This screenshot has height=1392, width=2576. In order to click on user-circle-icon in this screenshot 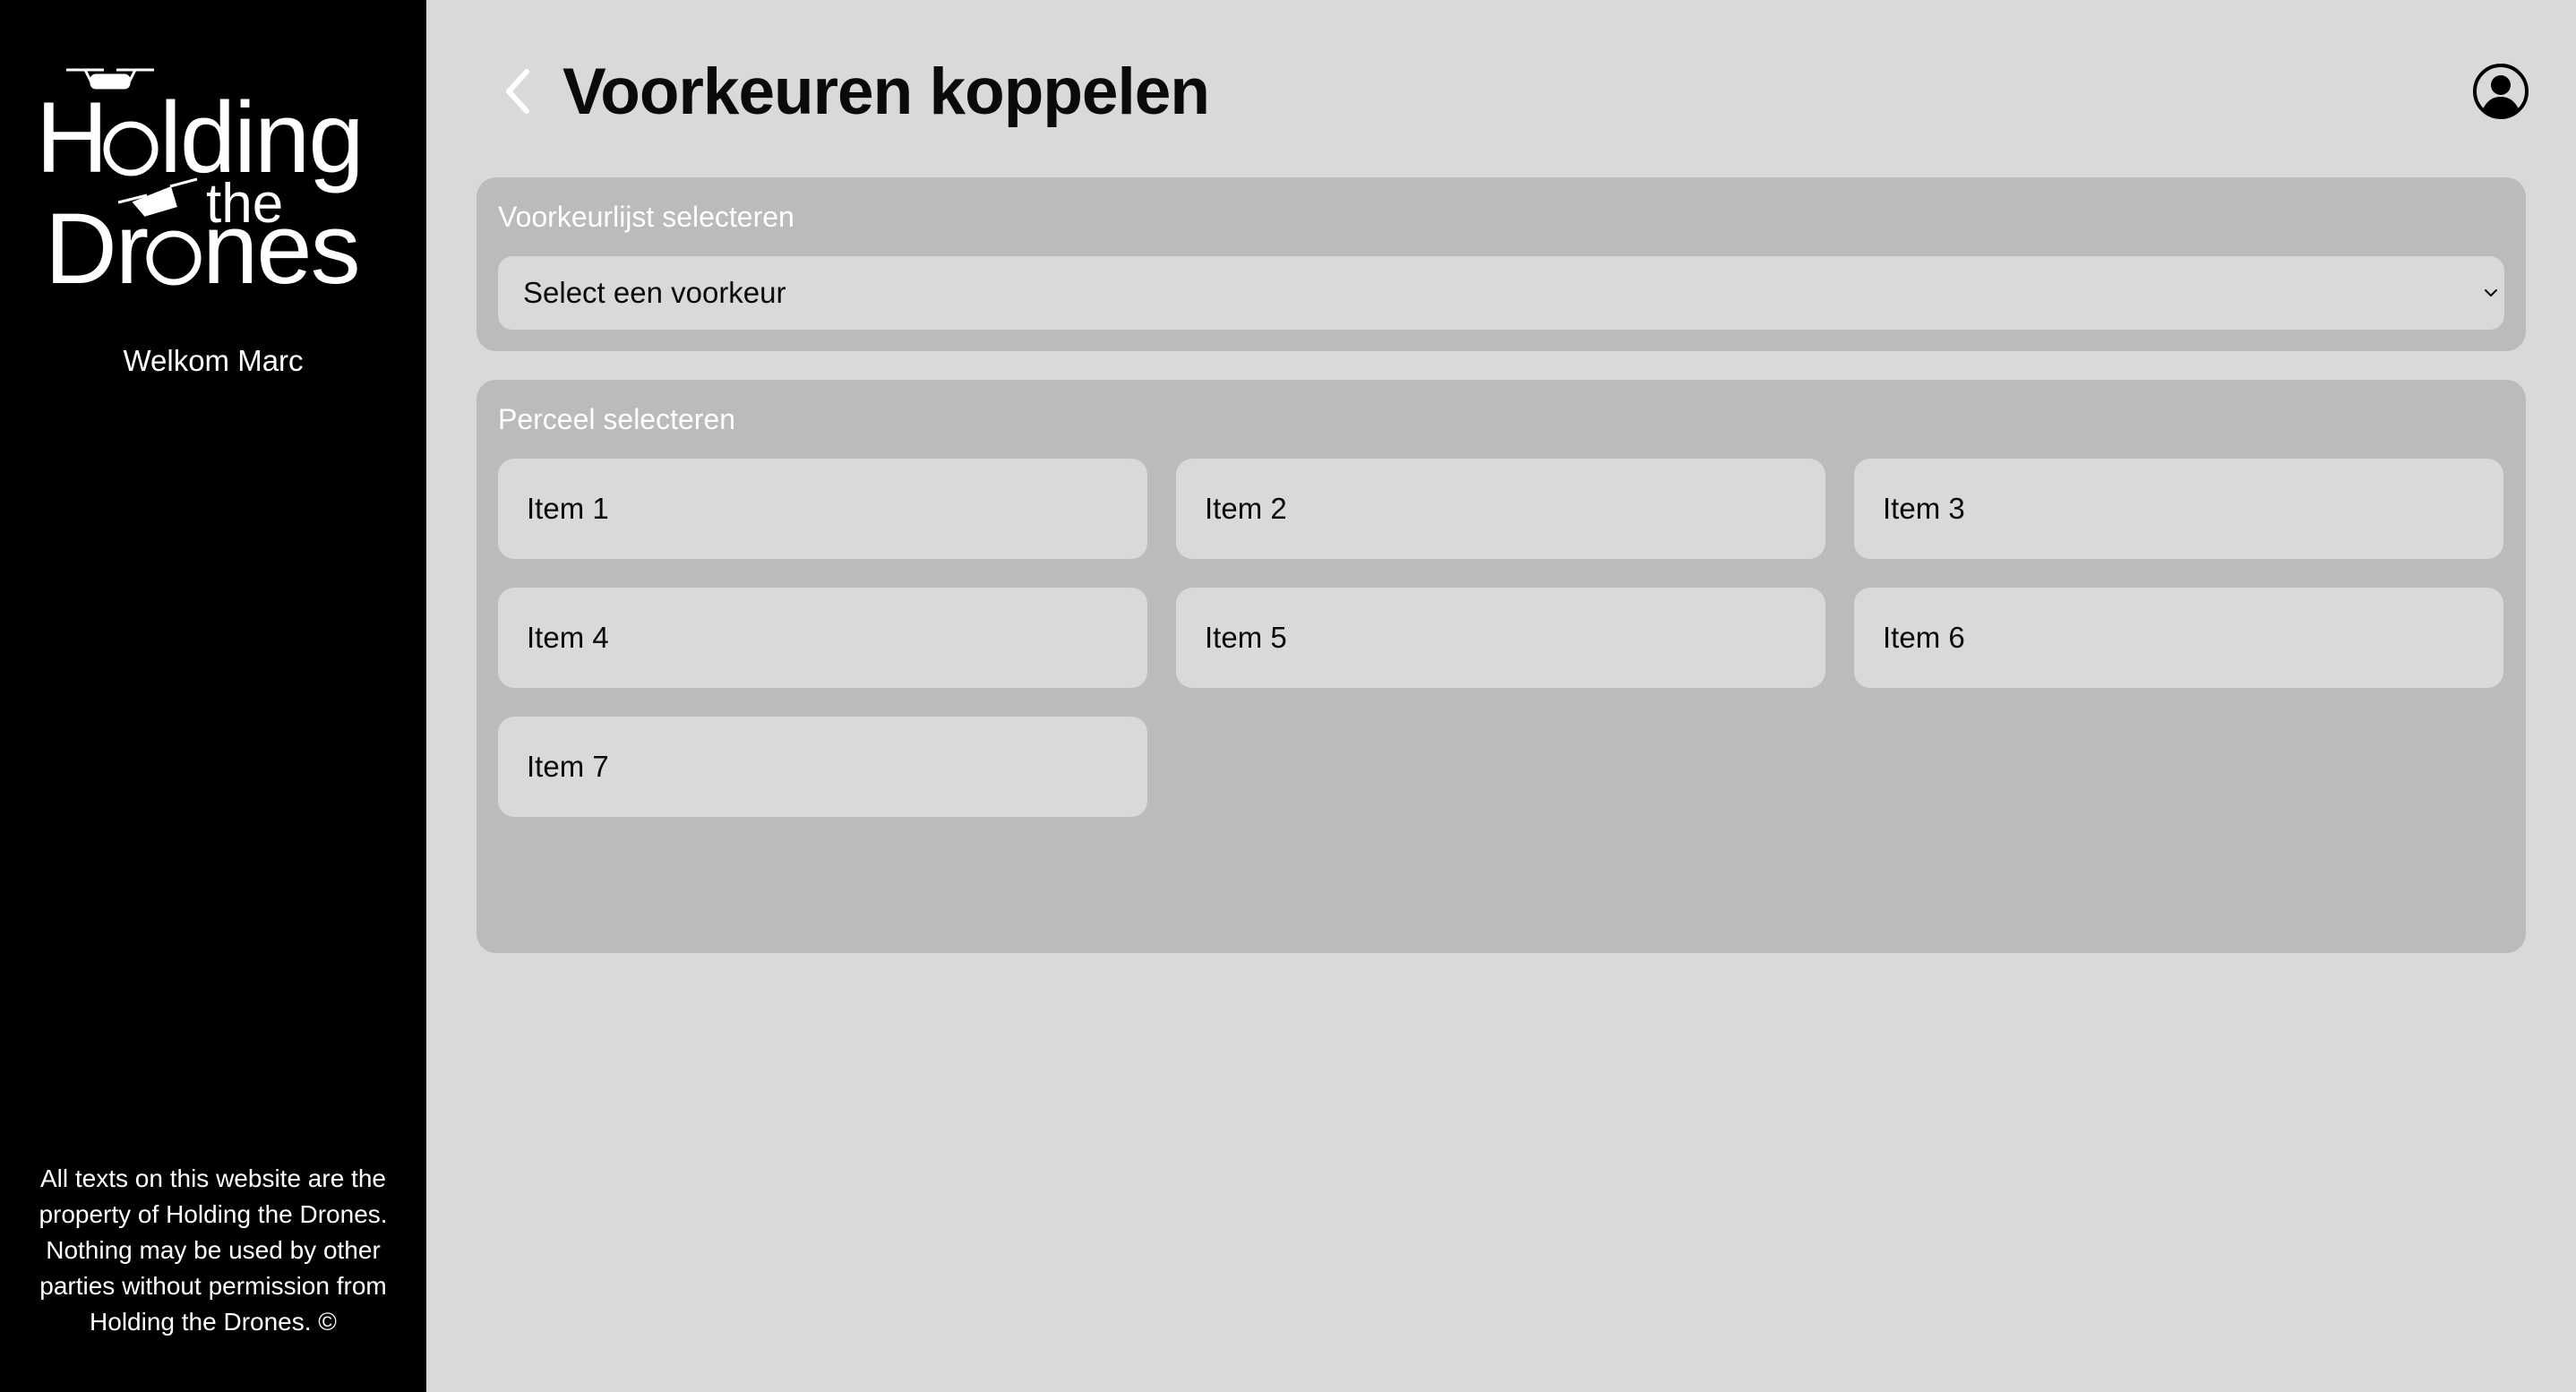, I will do `click(2501, 91)`.